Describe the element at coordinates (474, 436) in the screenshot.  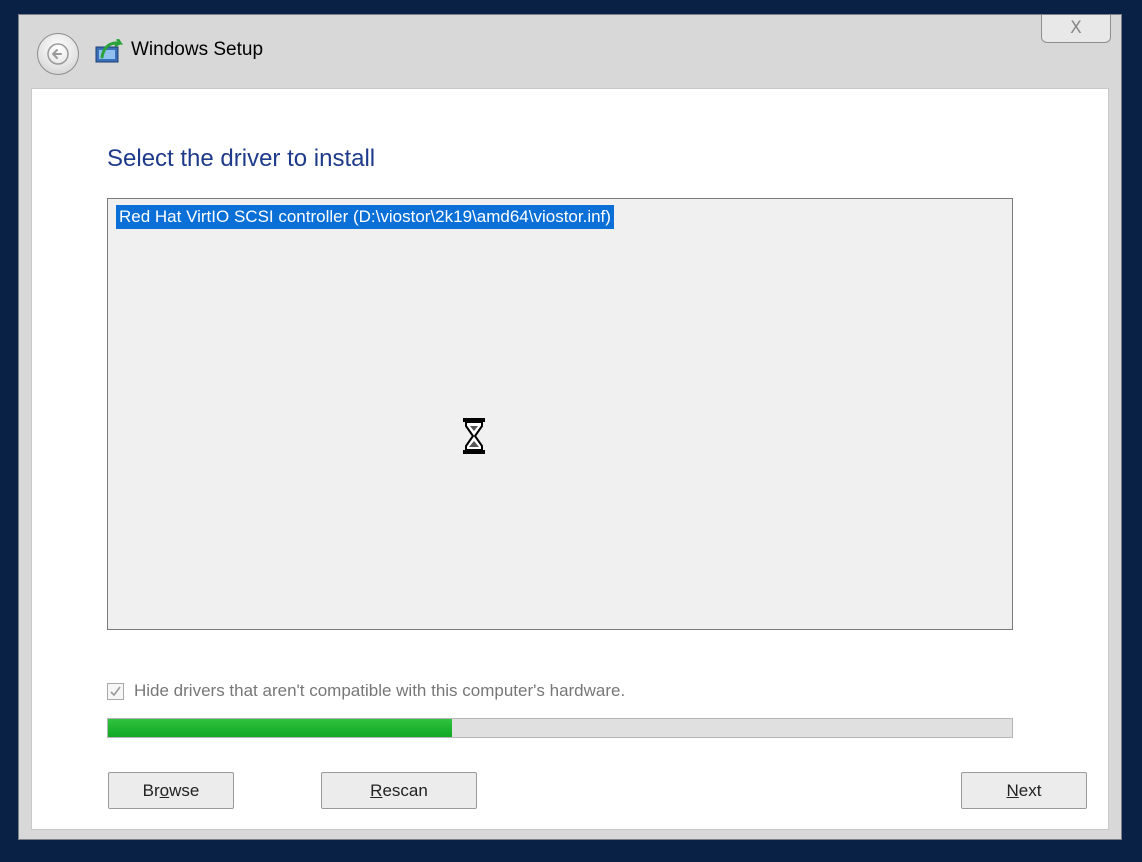
I see `hourglass-icon` at that location.